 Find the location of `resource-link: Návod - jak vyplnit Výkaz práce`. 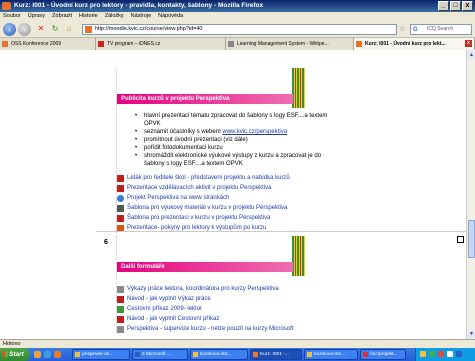

resource-link: Návod - jak vyplnit Výkaz práce is located at coordinates (289, 299).